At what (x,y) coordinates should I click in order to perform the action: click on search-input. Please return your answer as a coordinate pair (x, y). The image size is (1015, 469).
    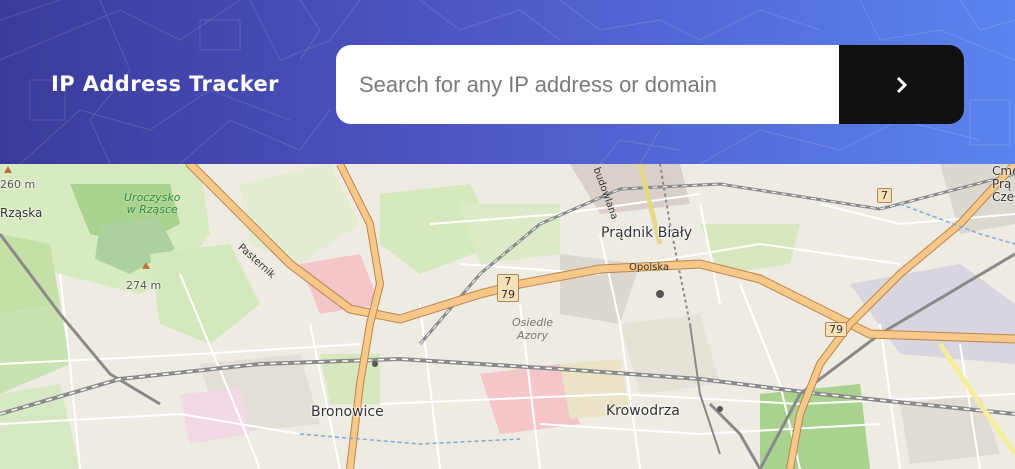
    Looking at the image, I should click on (587, 84).